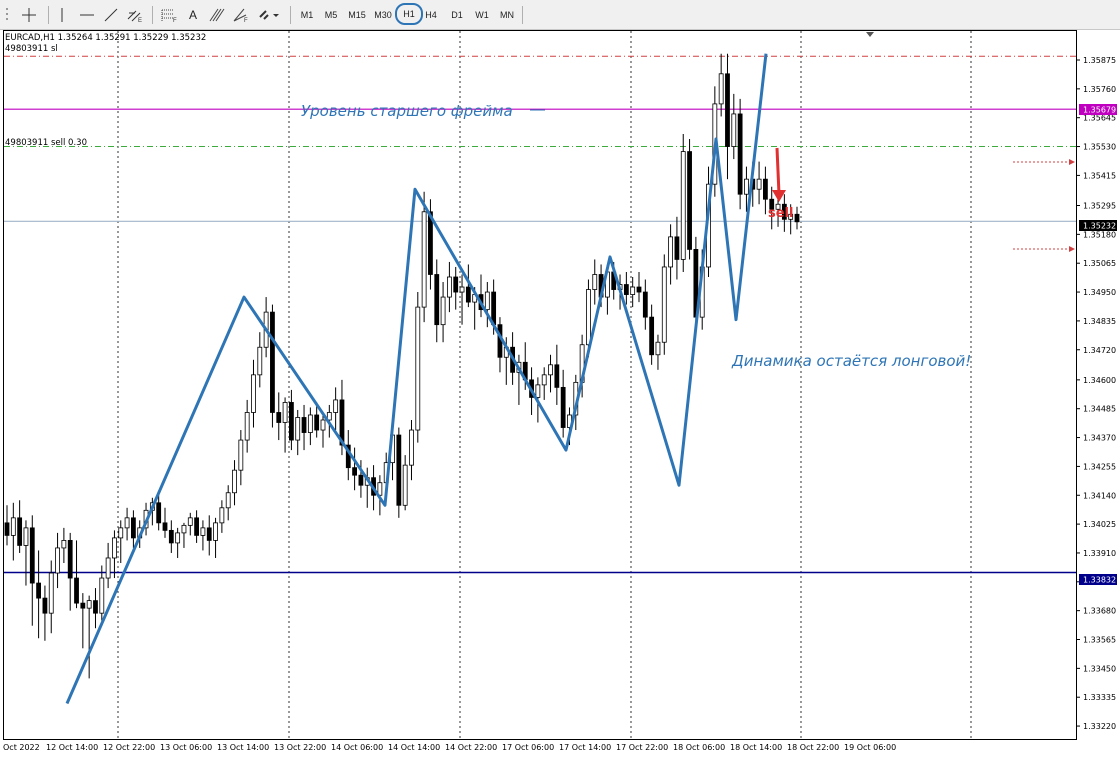 This screenshot has width=1120, height=761. What do you see at coordinates (135, 15) in the screenshot?
I see `channel-icon: E` at bounding box center [135, 15].